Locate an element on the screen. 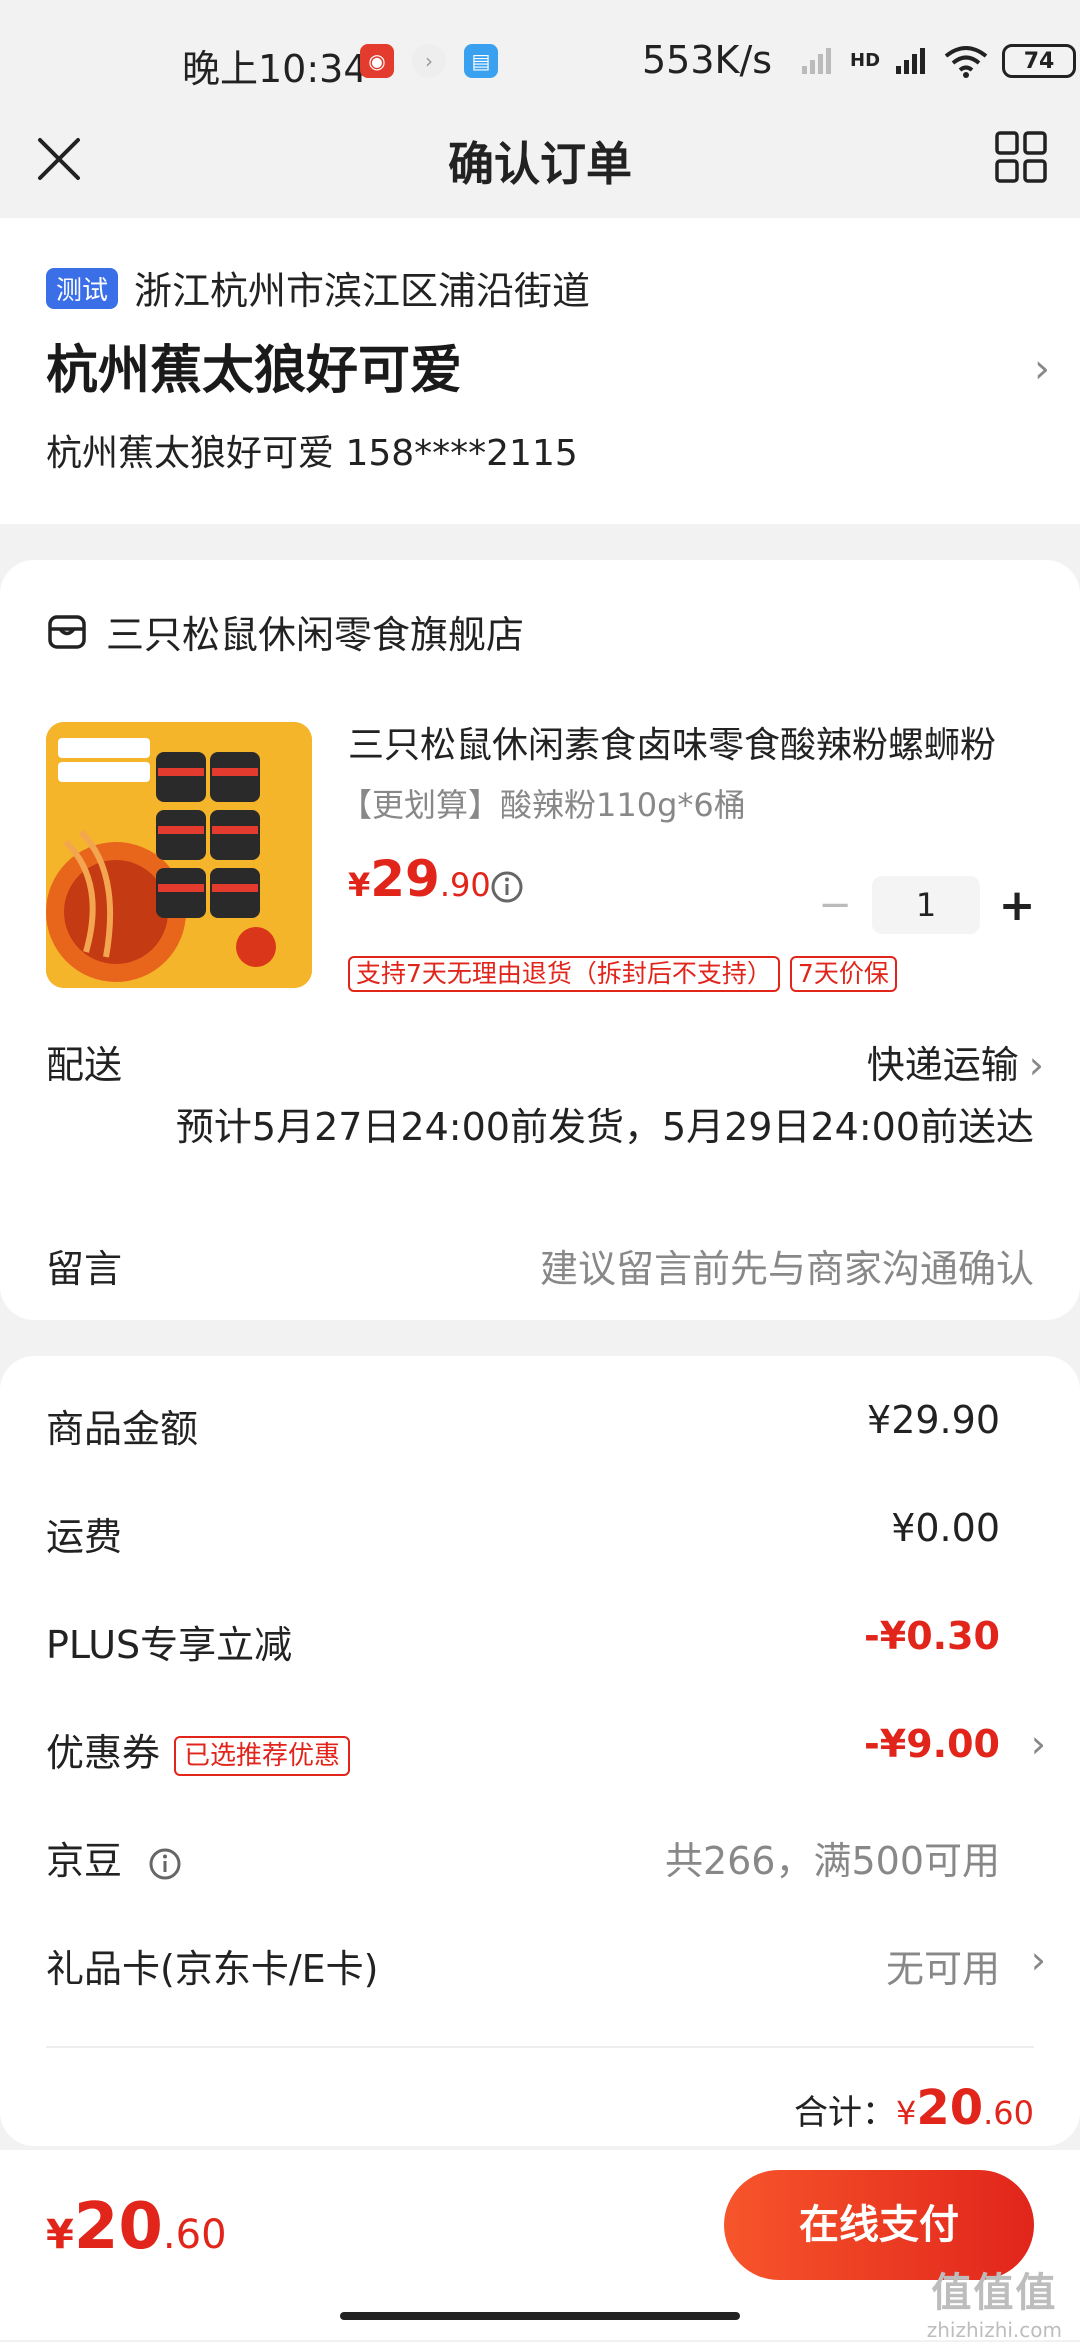 This screenshot has height=2342, width=1080. hd-label: HD is located at coordinates (865, 60).